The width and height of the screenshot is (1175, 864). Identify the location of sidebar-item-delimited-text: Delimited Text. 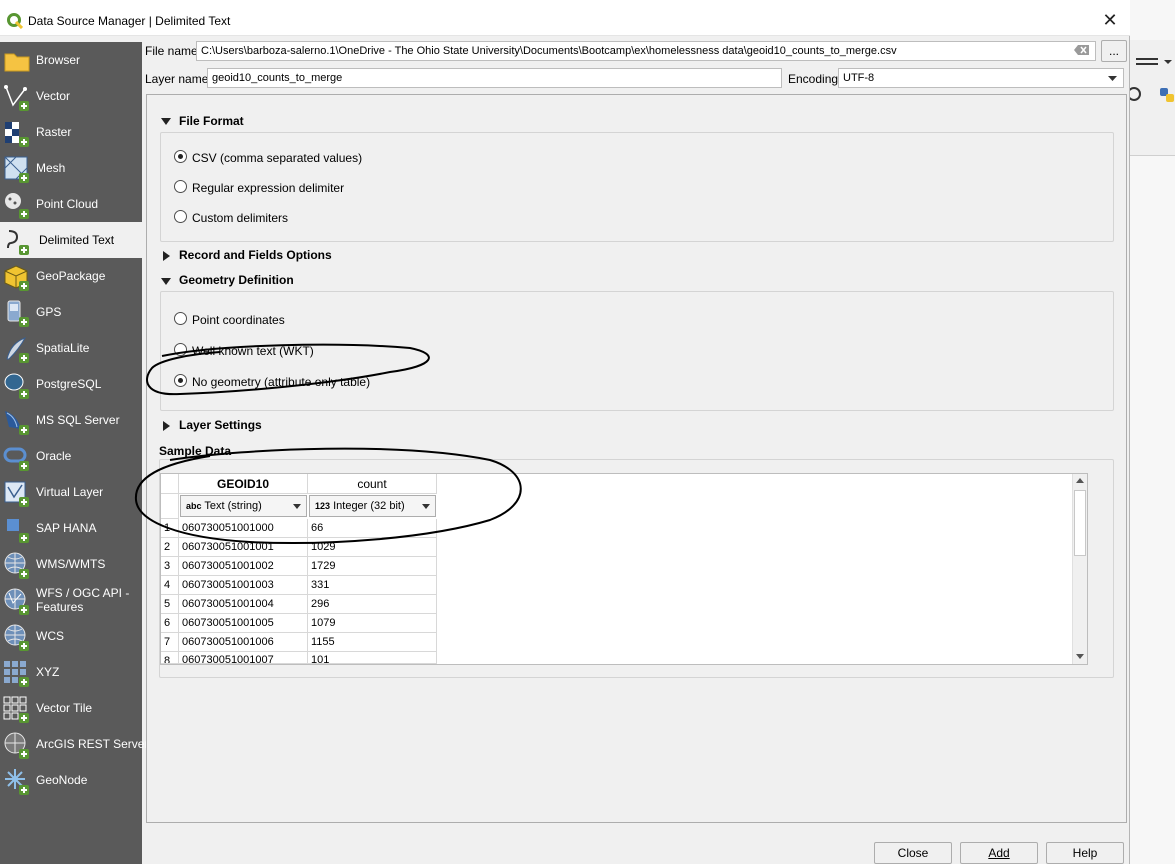
(71, 240).